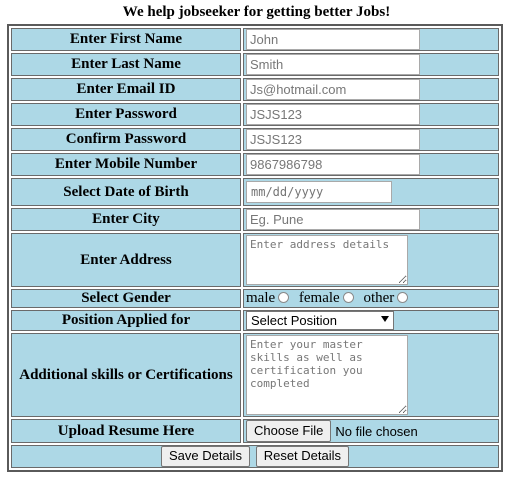 The image size is (513, 501). What do you see at coordinates (126, 114) in the screenshot?
I see `password-label: Enter Password` at bounding box center [126, 114].